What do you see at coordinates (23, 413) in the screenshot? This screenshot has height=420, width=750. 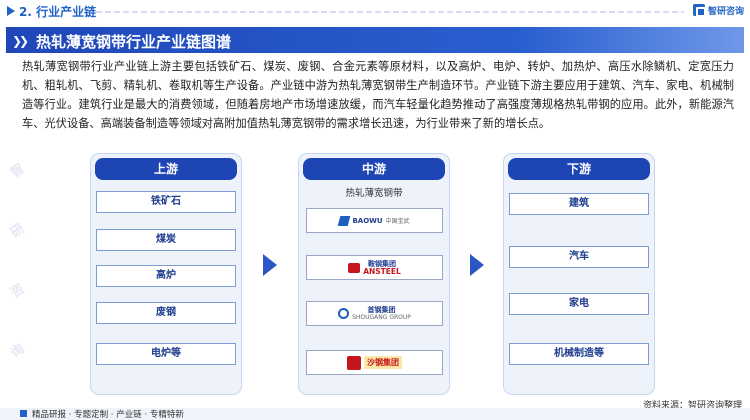 I see `square-icon` at bounding box center [23, 413].